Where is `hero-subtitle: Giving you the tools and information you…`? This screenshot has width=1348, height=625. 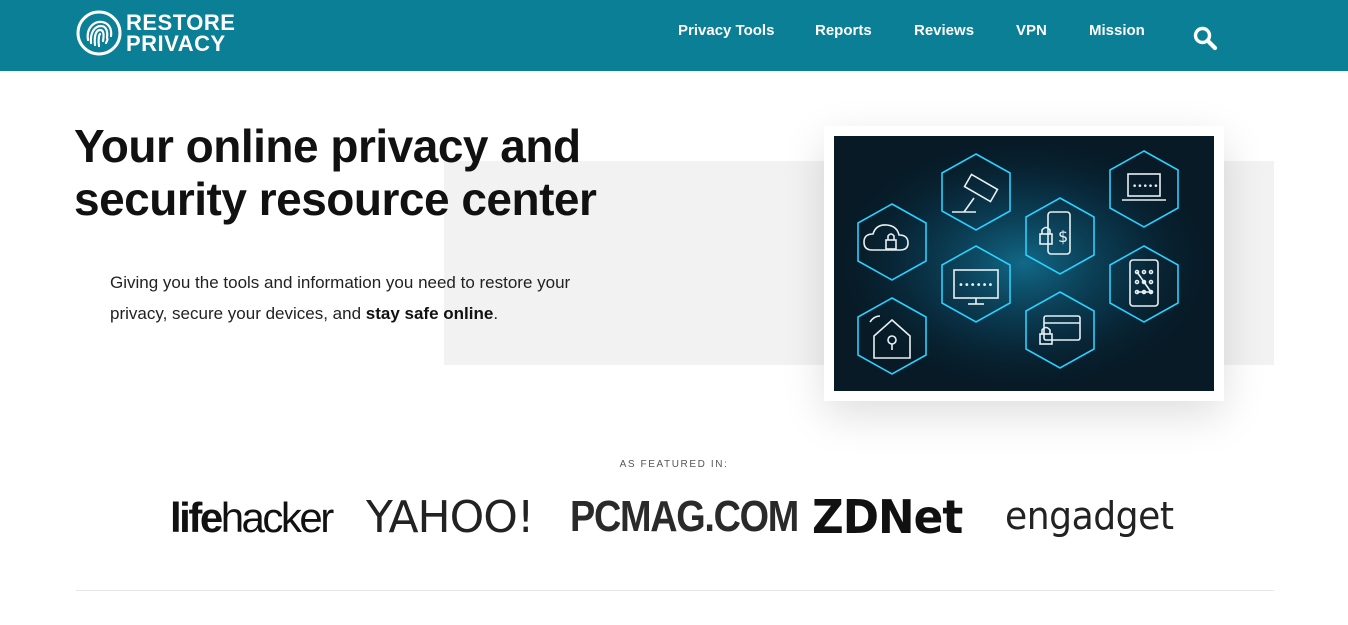
hero-subtitle: Giving you the tools and information you… is located at coordinates (345, 298).